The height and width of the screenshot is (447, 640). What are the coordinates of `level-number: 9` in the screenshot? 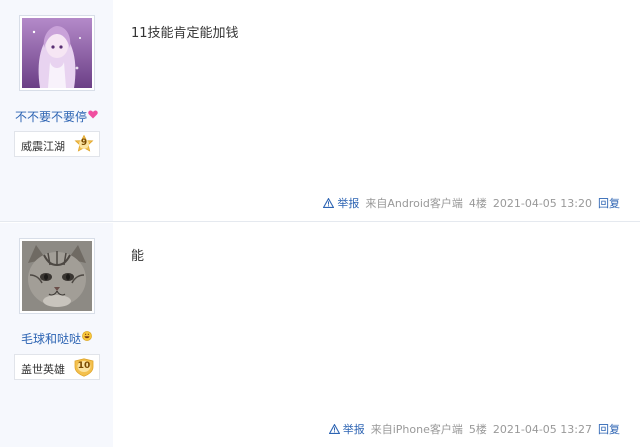 It's located at (84, 143).